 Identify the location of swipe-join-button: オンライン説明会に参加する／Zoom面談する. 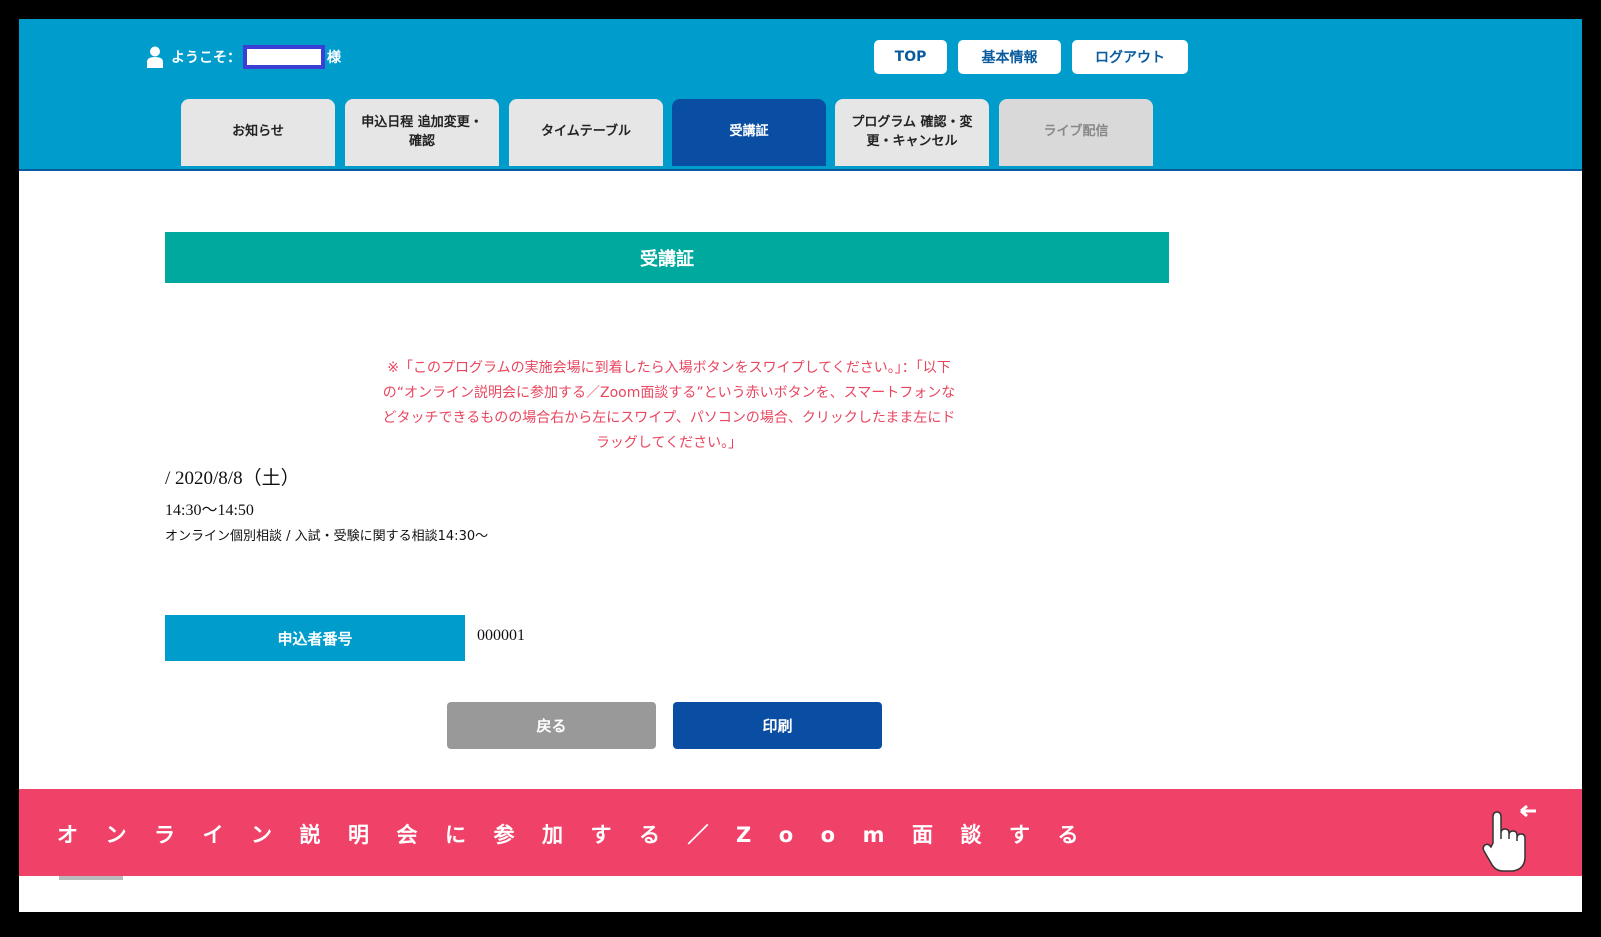
(800, 832).